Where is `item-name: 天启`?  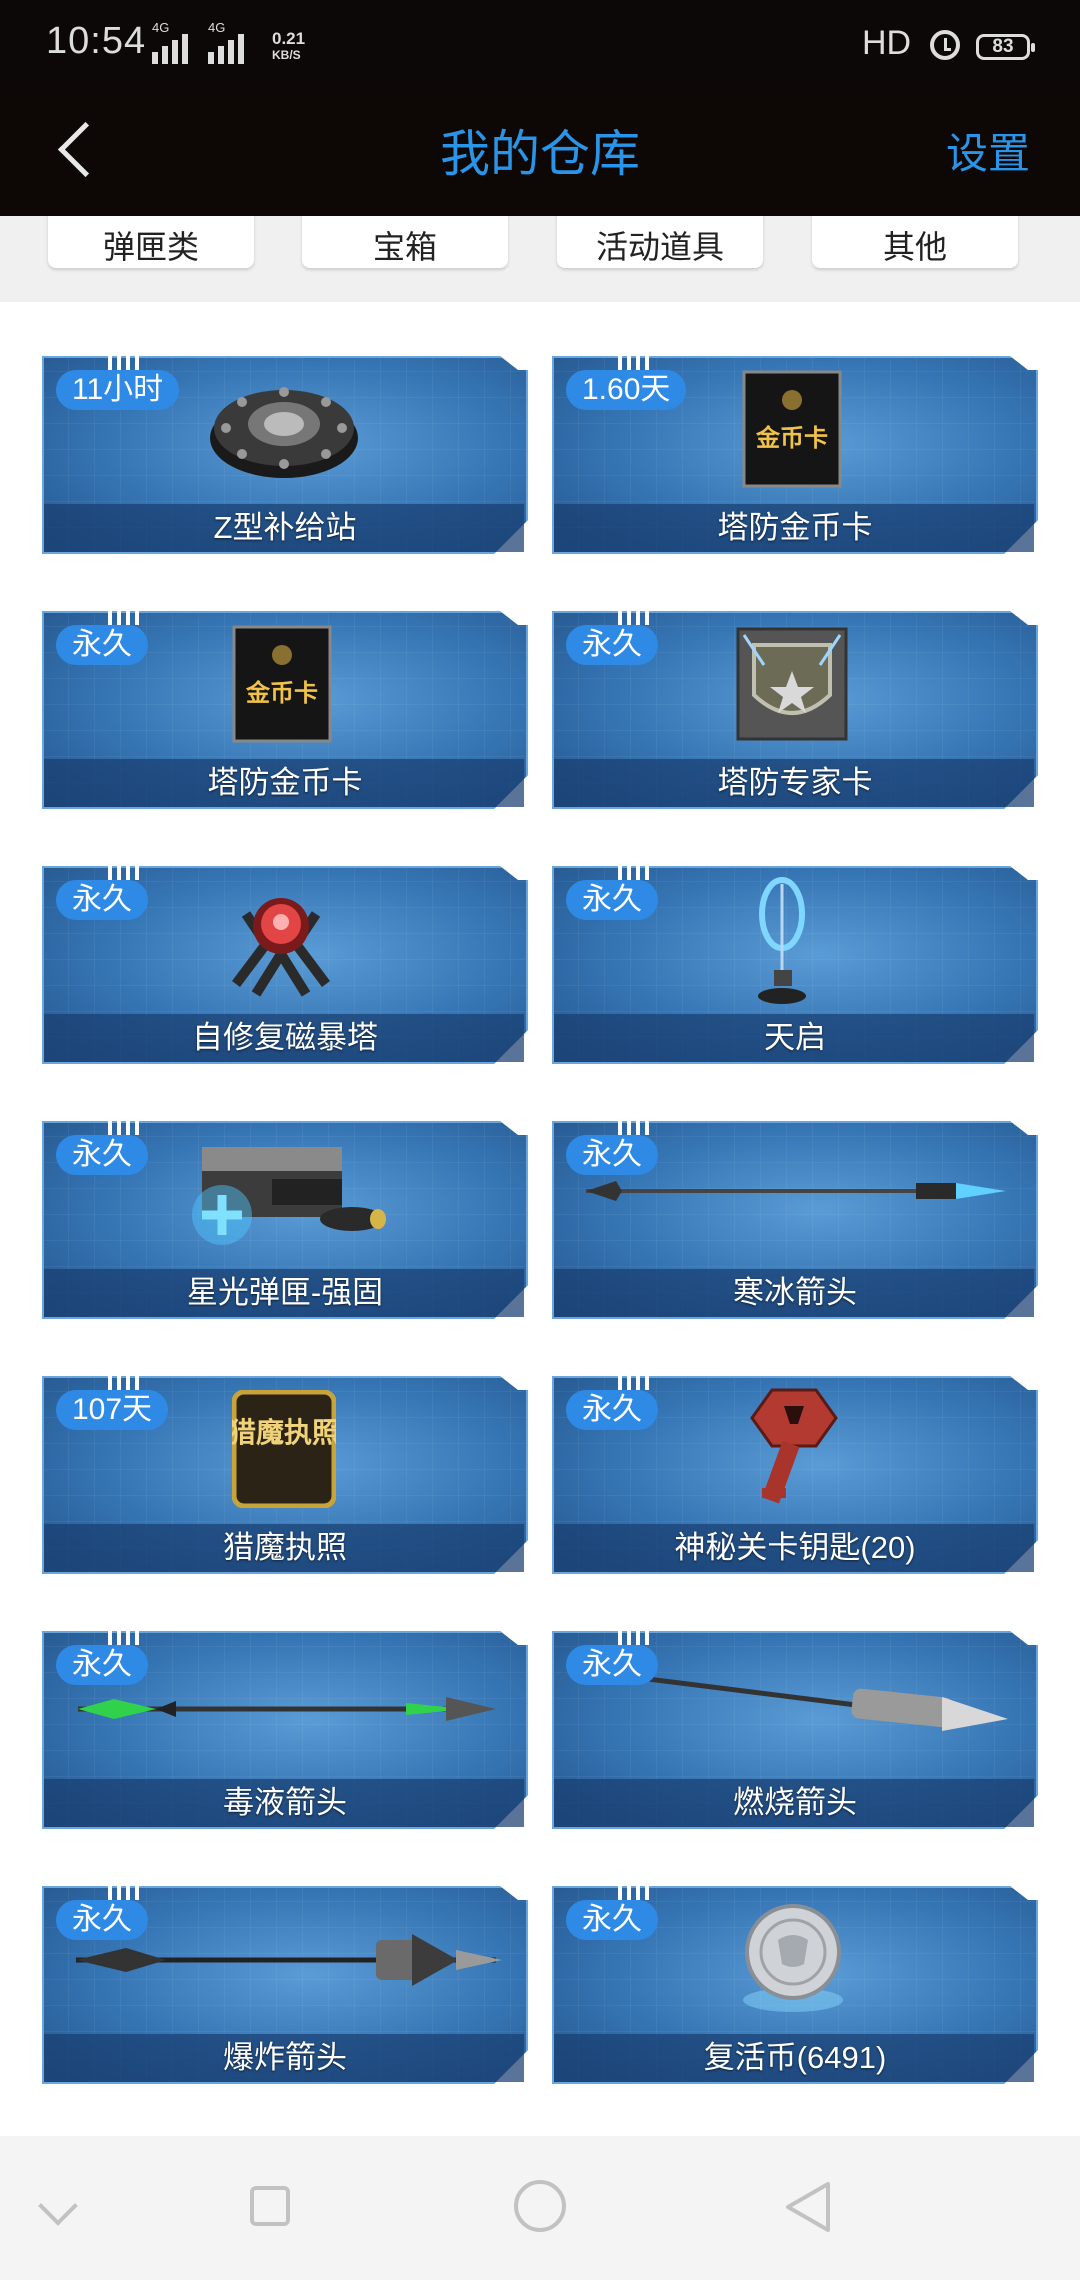 item-name: 天启 is located at coordinates (795, 1037).